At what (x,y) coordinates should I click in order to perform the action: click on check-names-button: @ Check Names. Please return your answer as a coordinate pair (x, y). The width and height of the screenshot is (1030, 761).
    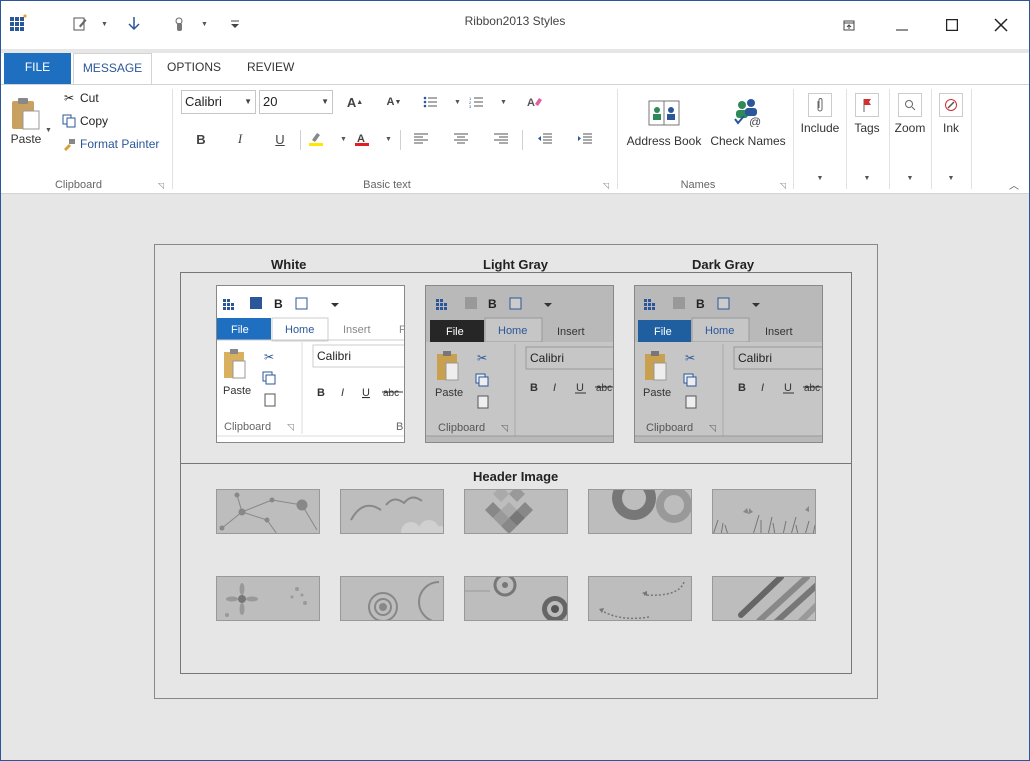
    Looking at the image, I should click on (748, 122).